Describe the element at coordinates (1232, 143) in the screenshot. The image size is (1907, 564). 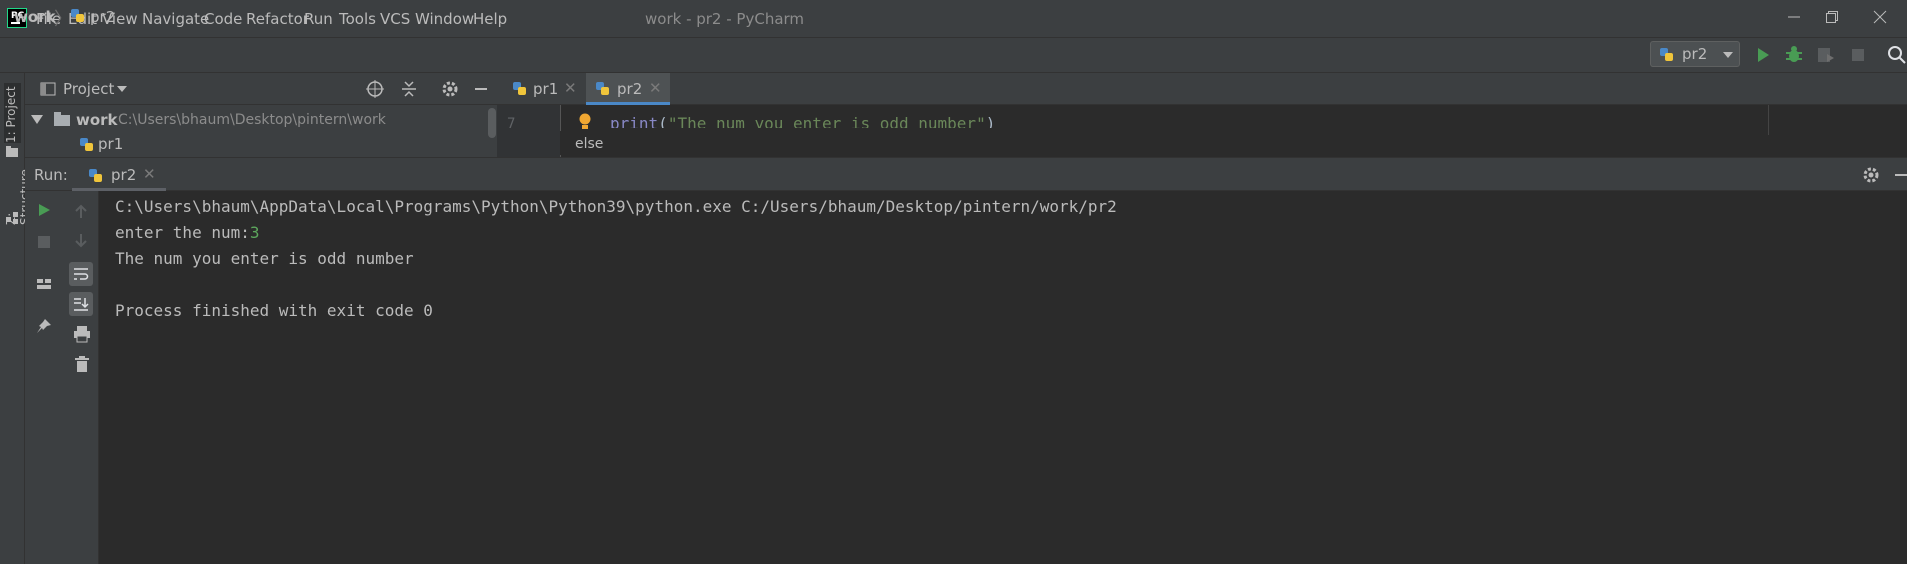
I see `completion-popup` at that location.